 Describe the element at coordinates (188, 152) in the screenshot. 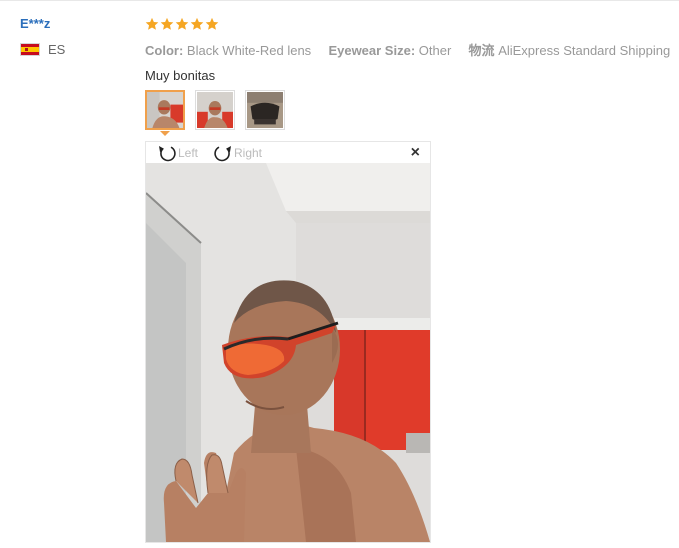

I see `rotate-left-label: Left` at that location.